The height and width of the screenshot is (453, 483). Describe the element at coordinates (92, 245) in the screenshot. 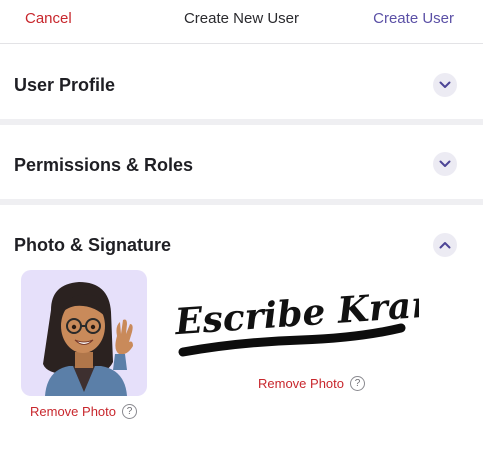

I see `section-title-photo-signature: Photo & Signature` at that location.